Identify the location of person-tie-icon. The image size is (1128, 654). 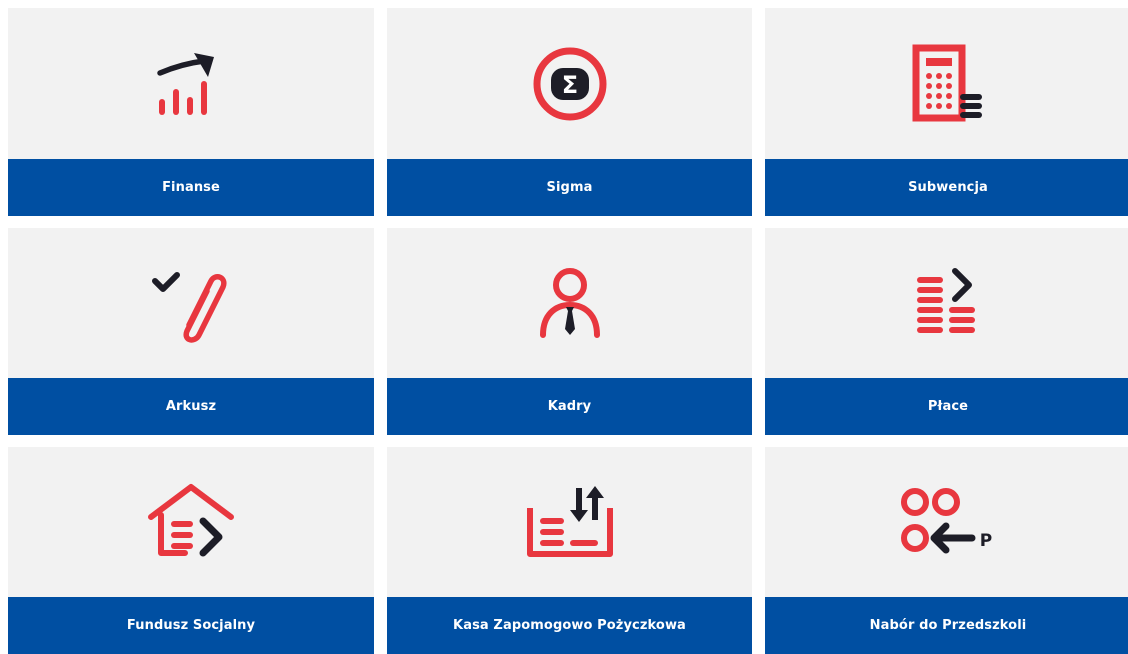
(569, 303).